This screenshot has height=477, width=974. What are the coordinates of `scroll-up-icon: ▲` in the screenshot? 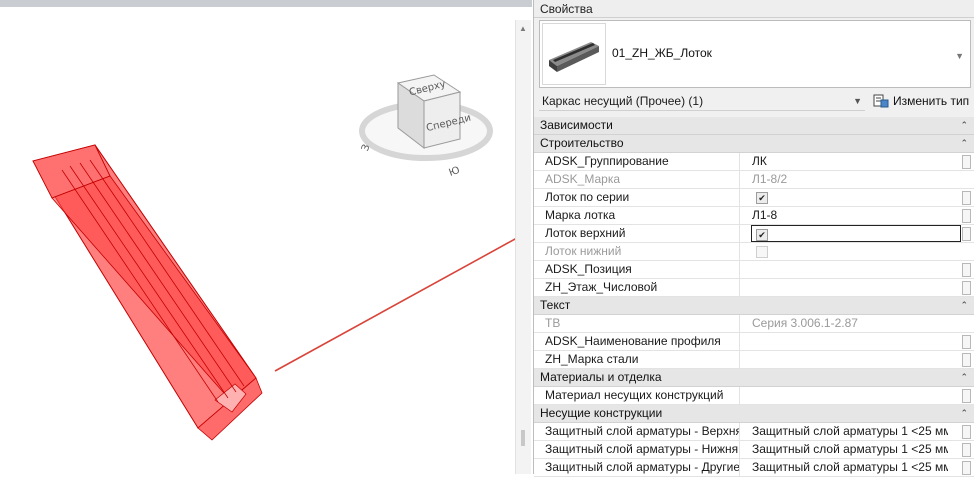 It's located at (523, 28).